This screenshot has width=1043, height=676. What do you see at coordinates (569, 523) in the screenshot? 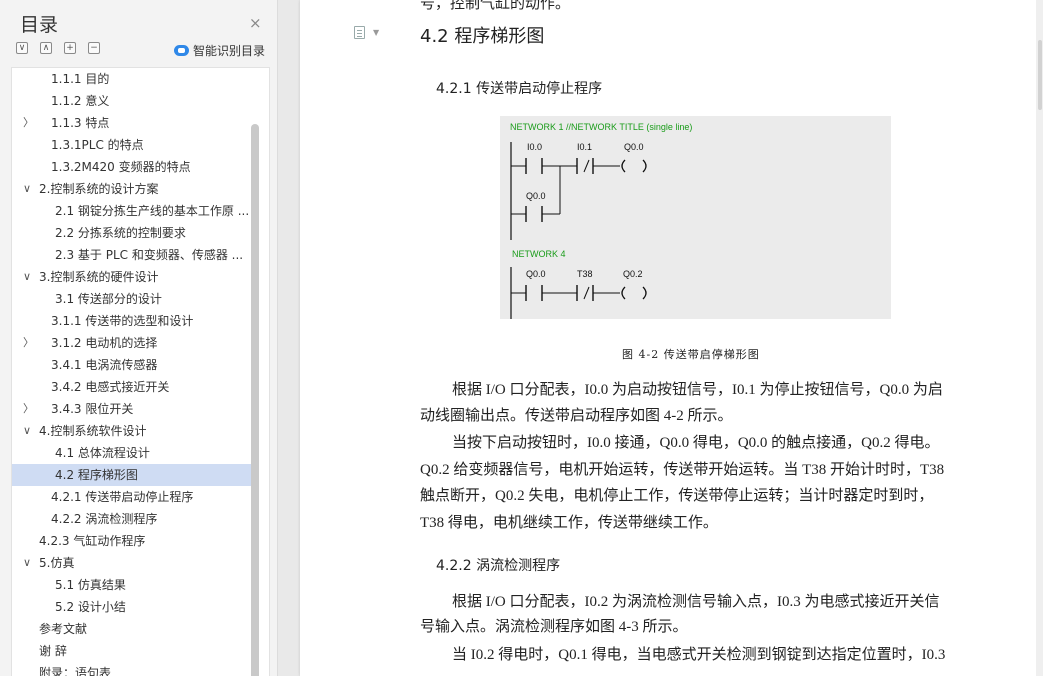
I see `paragraph-line: T38 得电，电机继续工作，传送带继续工作。` at bounding box center [569, 523].